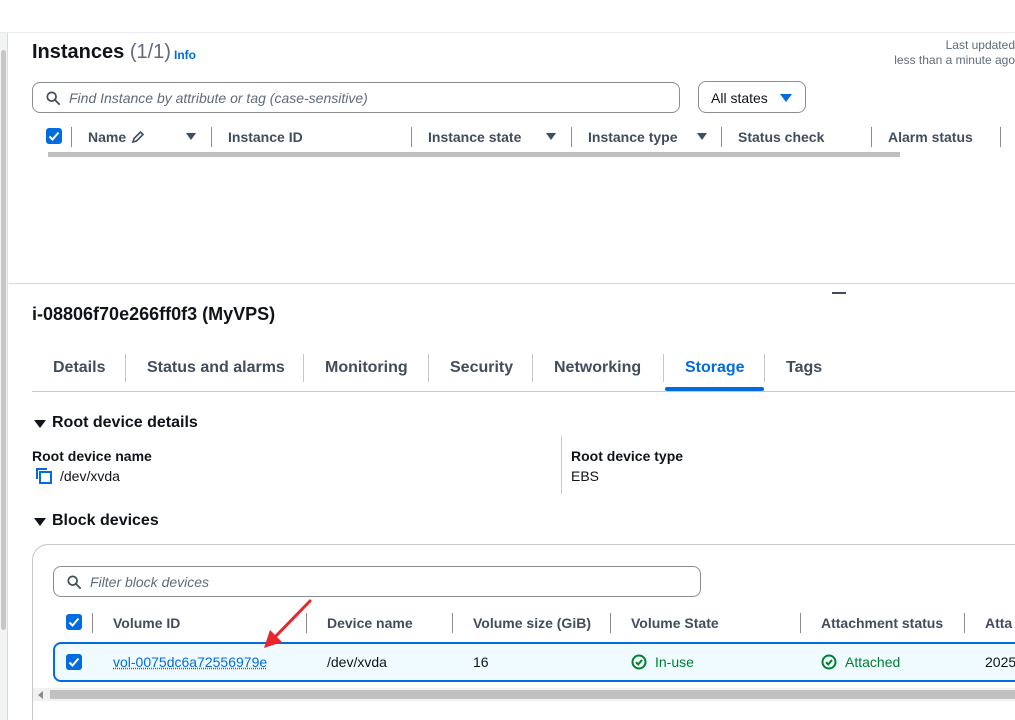 The width and height of the screenshot is (1015, 720). Describe the element at coordinates (714, 389) in the screenshot. I see `active-tab-indicator` at that location.